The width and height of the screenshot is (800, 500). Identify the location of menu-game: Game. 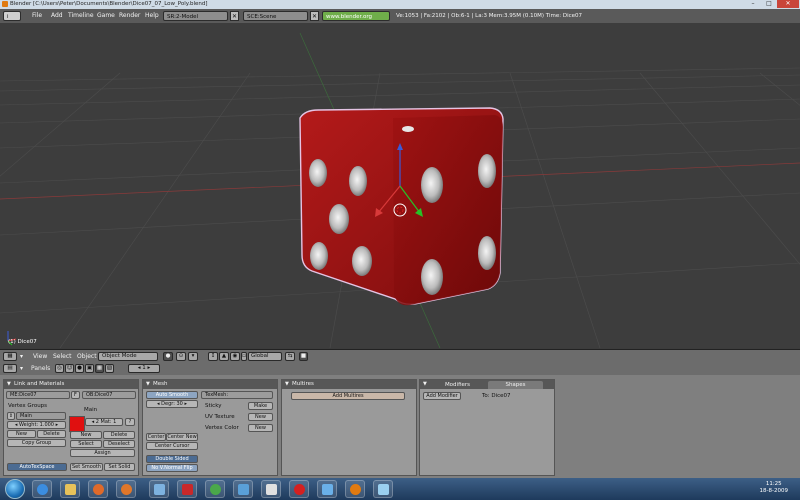
(106, 16).